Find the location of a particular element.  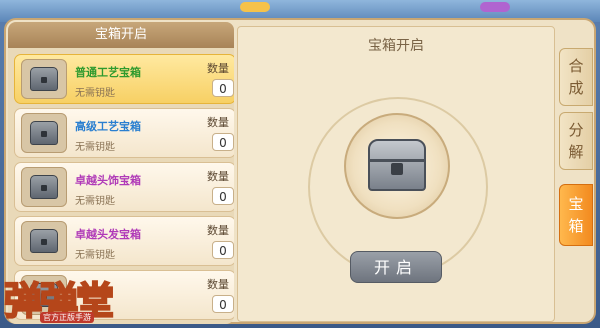

chest-name: 卓越头饰宝箱 is located at coordinates (108, 180).